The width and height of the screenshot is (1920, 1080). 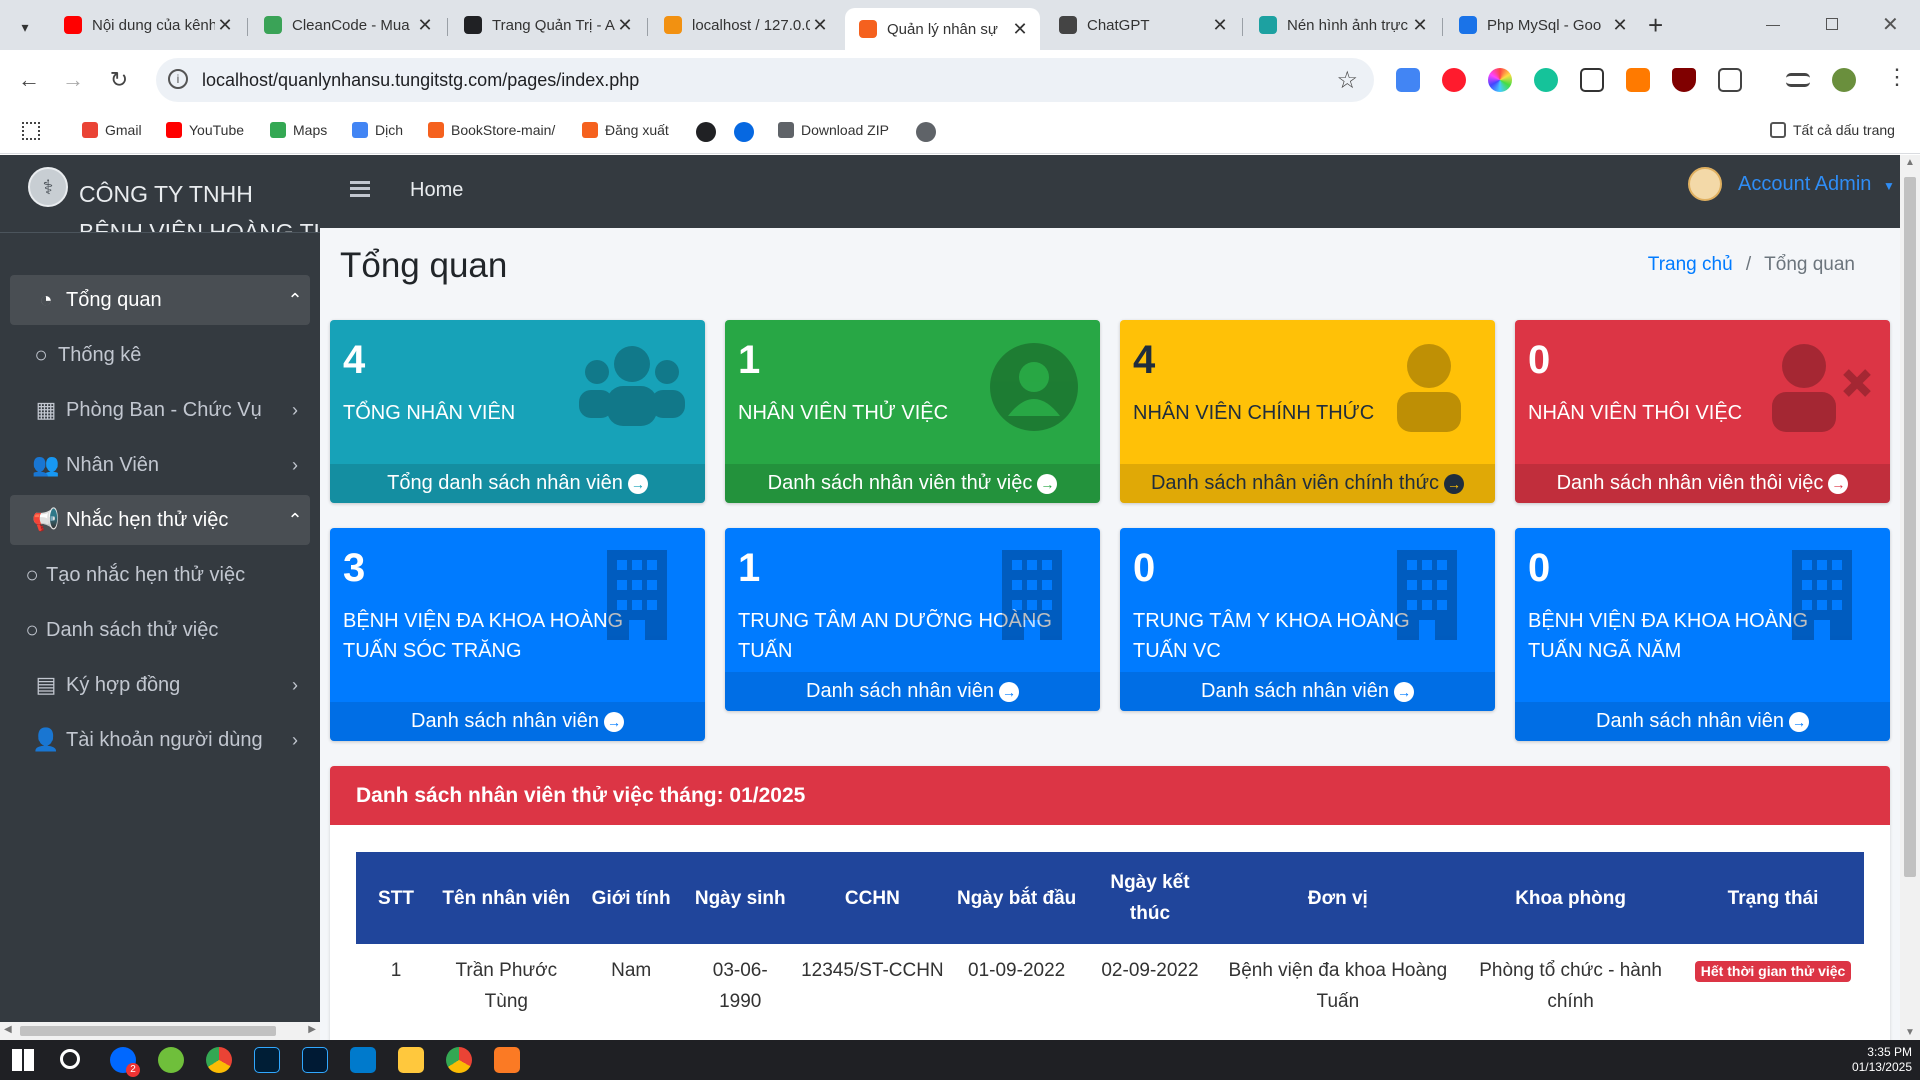 What do you see at coordinates (491, 130) in the screenshot?
I see `bookmark-item: BookStore-main/` at bounding box center [491, 130].